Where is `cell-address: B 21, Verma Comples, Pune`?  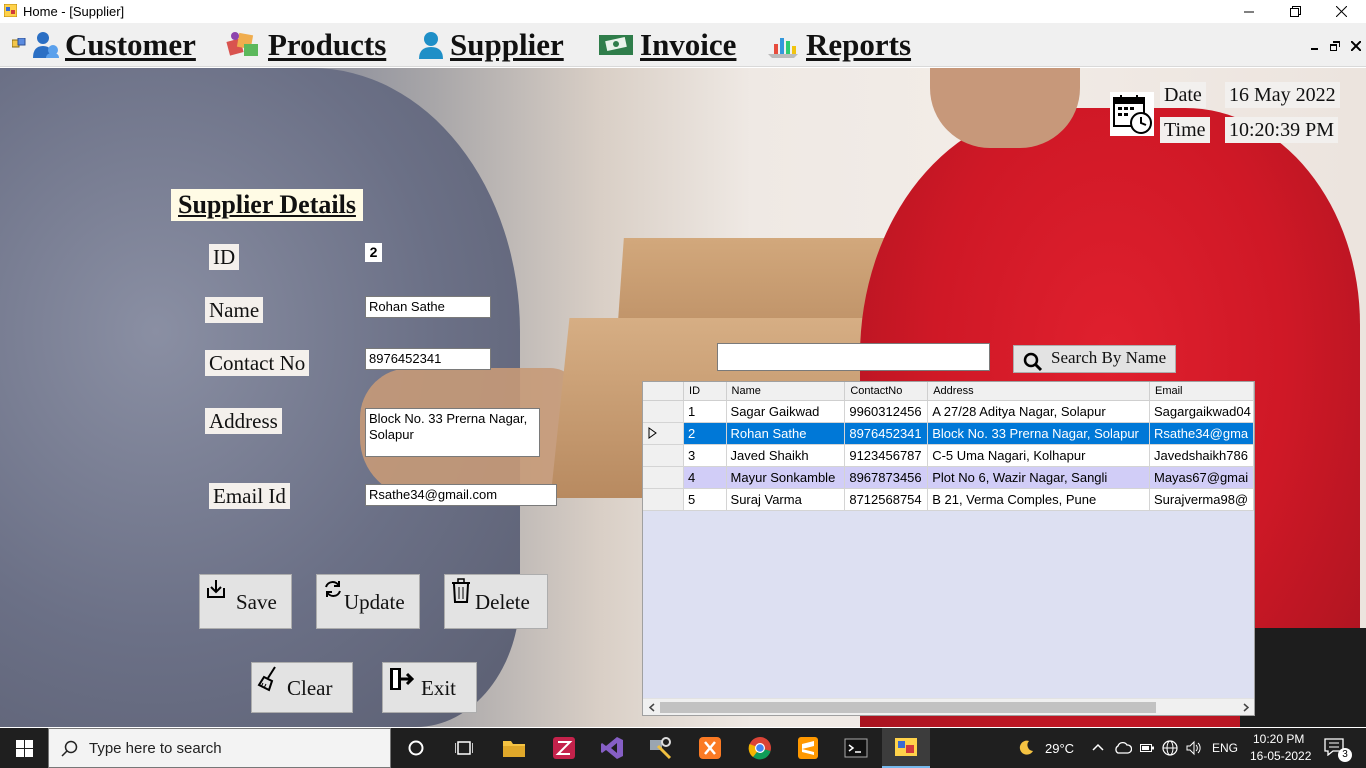 cell-address: B 21, Verma Comples, Pune is located at coordinates (1038, 499).